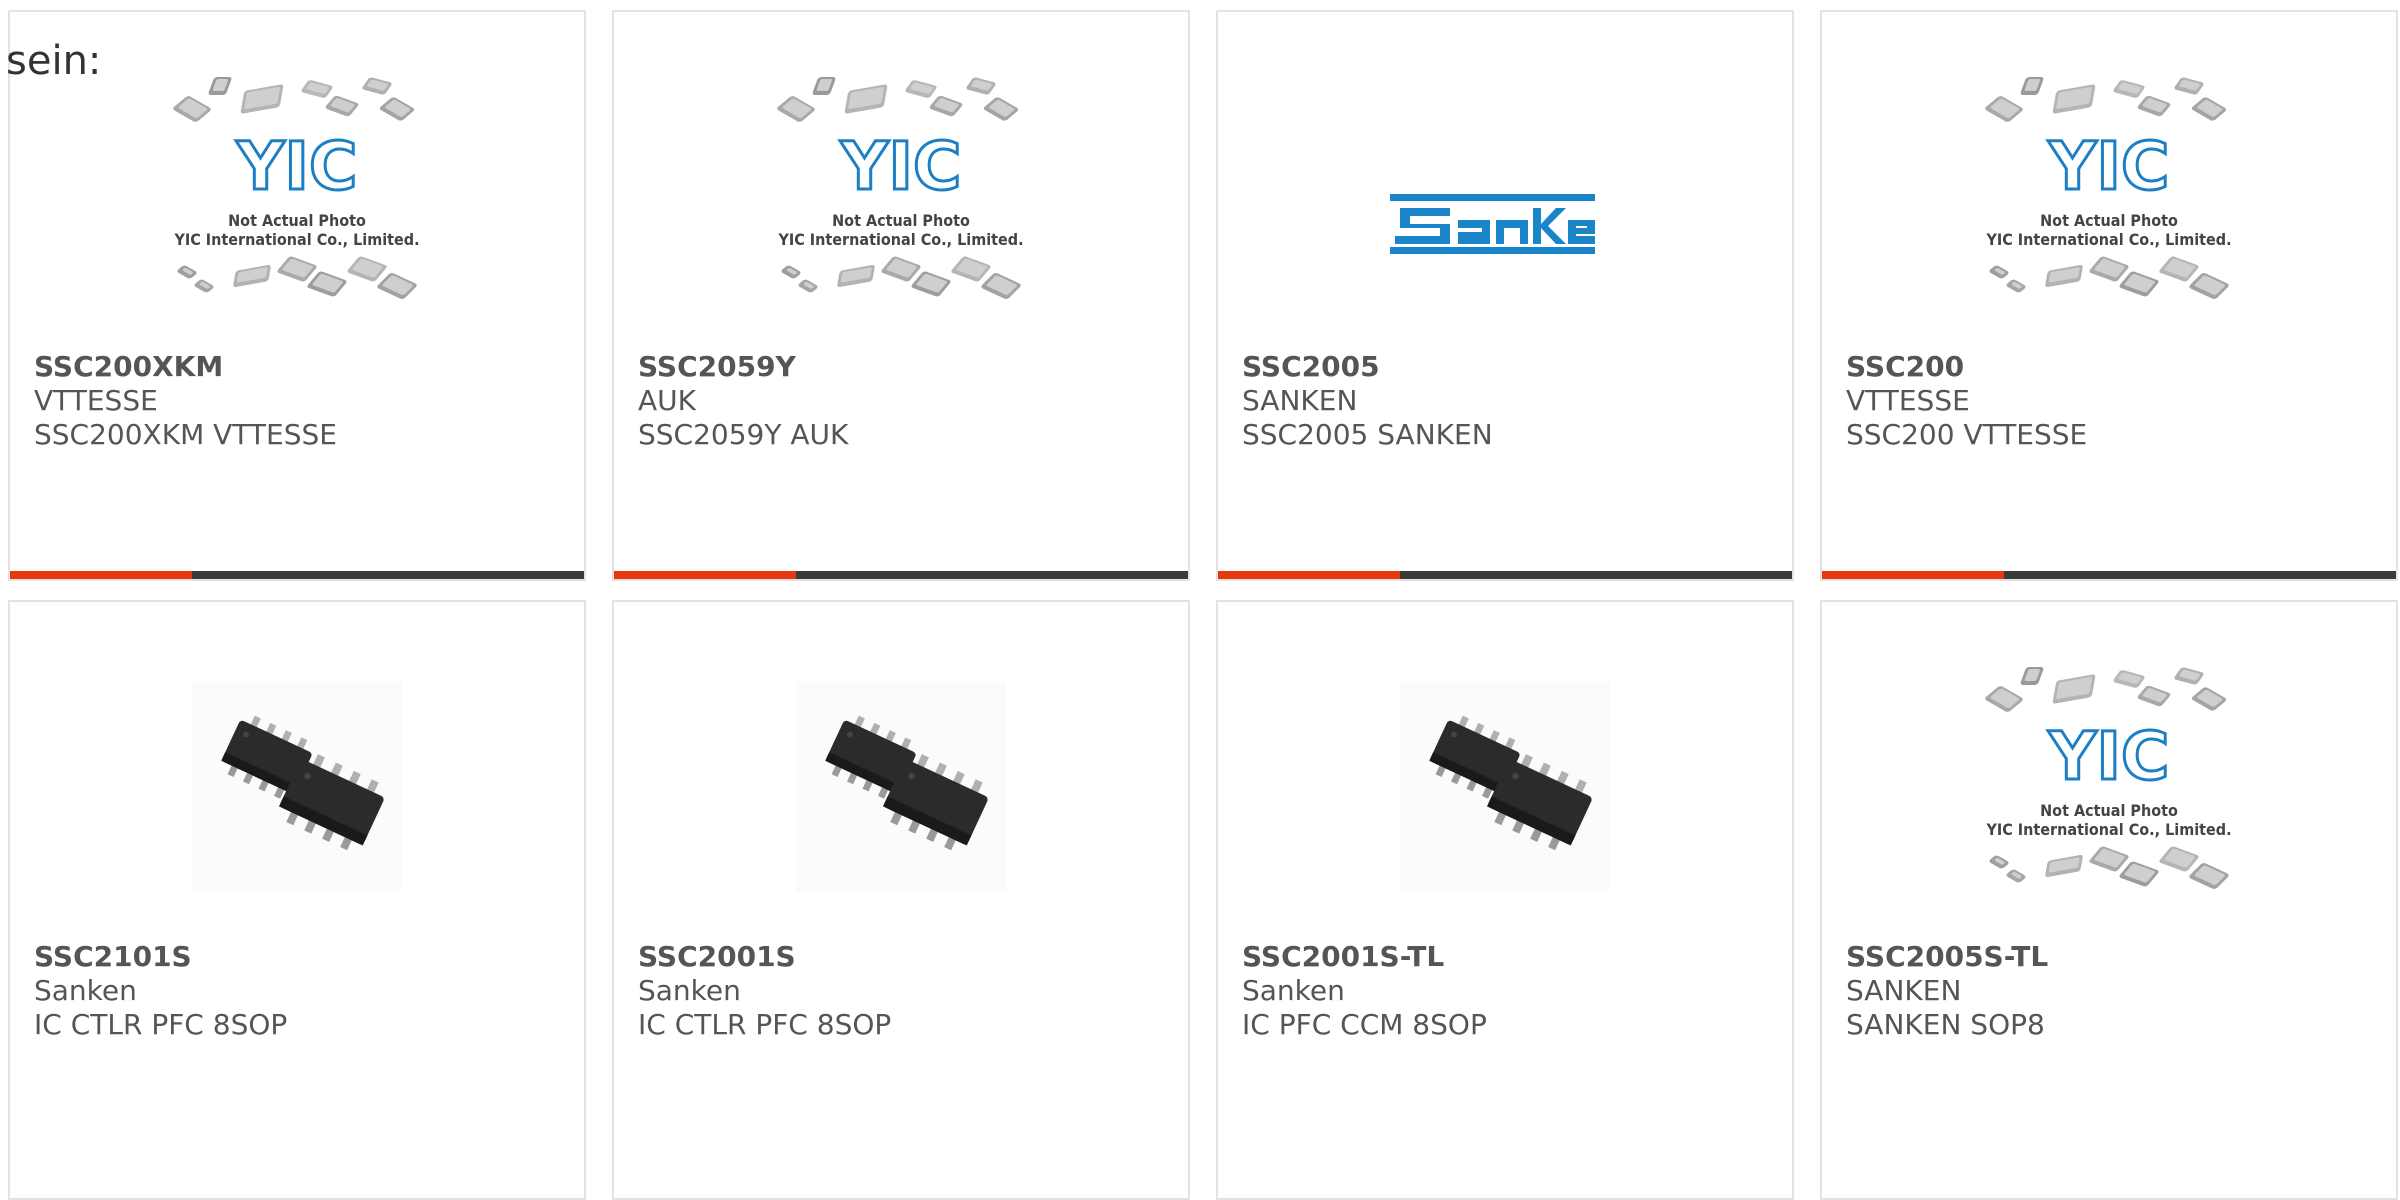 Image resolution: width=2400 pixels, height=1200 pixels. Describe the element at coordinates (185, 434) in the screenshot. I see `description: SSC200XKM VTTESSE` at that location.